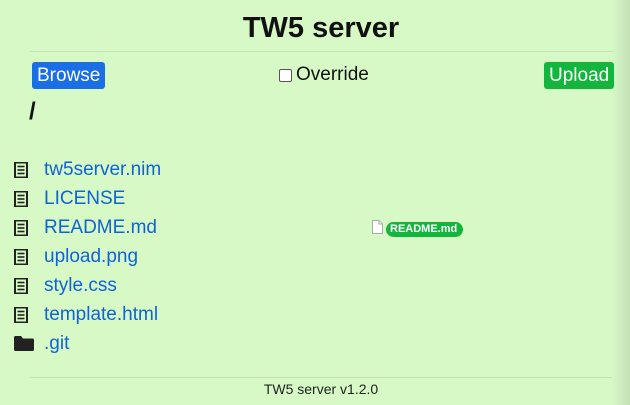 This screenshot has width=630, height=405. I want to click on file-link: upload.png, so click(91, 257).